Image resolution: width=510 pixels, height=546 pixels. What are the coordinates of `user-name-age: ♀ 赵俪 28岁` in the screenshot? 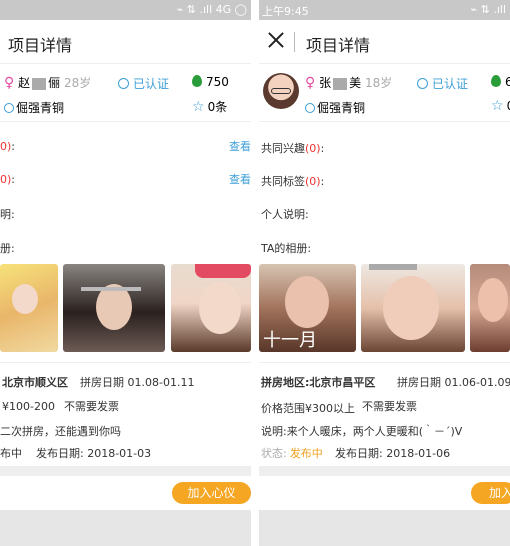 It's located at (48, 83).